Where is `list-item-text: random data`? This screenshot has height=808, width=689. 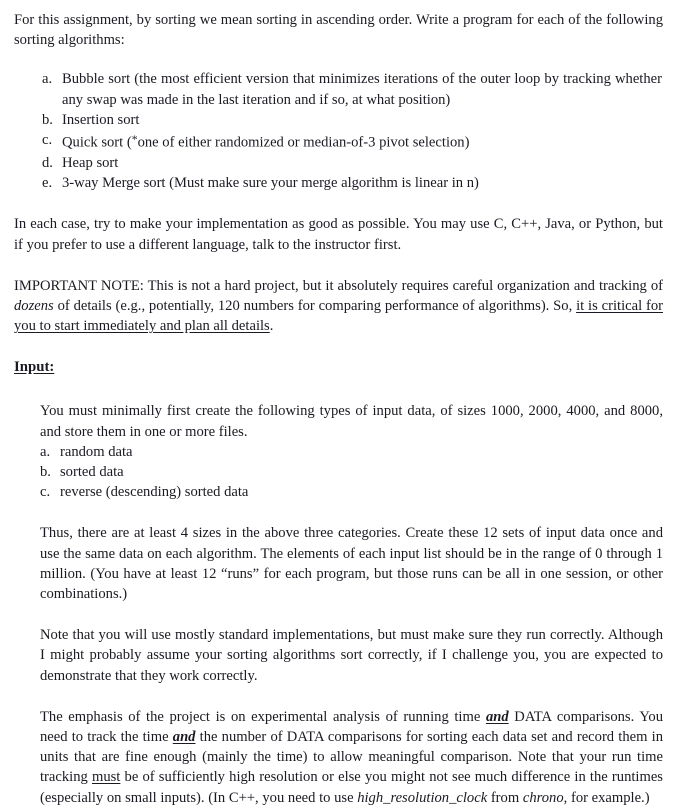
list-item-text: random data is located at coordinates (96, 451).